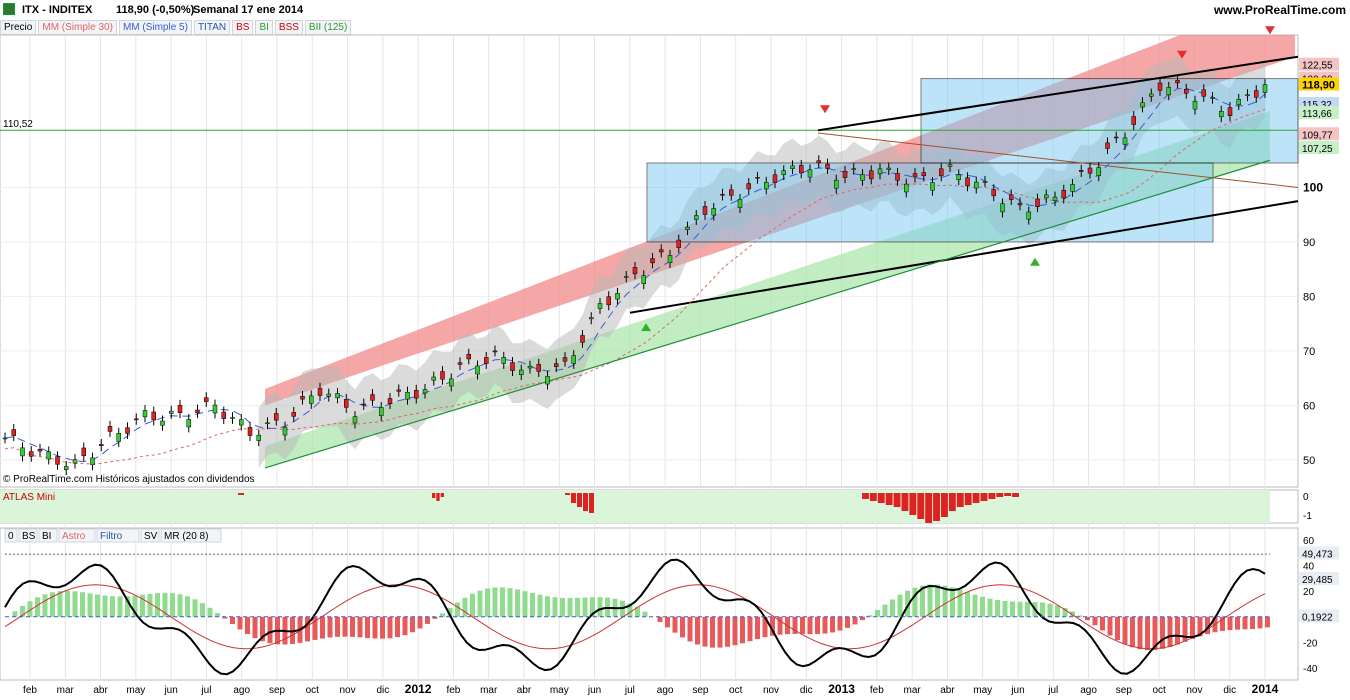 The width and height of the screenshot is (1350, 700). What do you see at coordinates (46, 536) in the screenshot?
I see `osc-tag-label: BI` at bounding box center [46, 536].